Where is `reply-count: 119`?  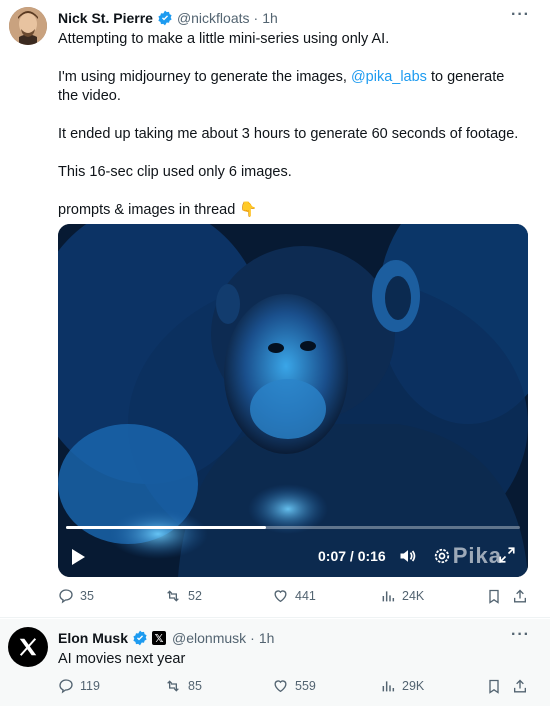
reply-count: 119 is located at coordinates (90, 686).